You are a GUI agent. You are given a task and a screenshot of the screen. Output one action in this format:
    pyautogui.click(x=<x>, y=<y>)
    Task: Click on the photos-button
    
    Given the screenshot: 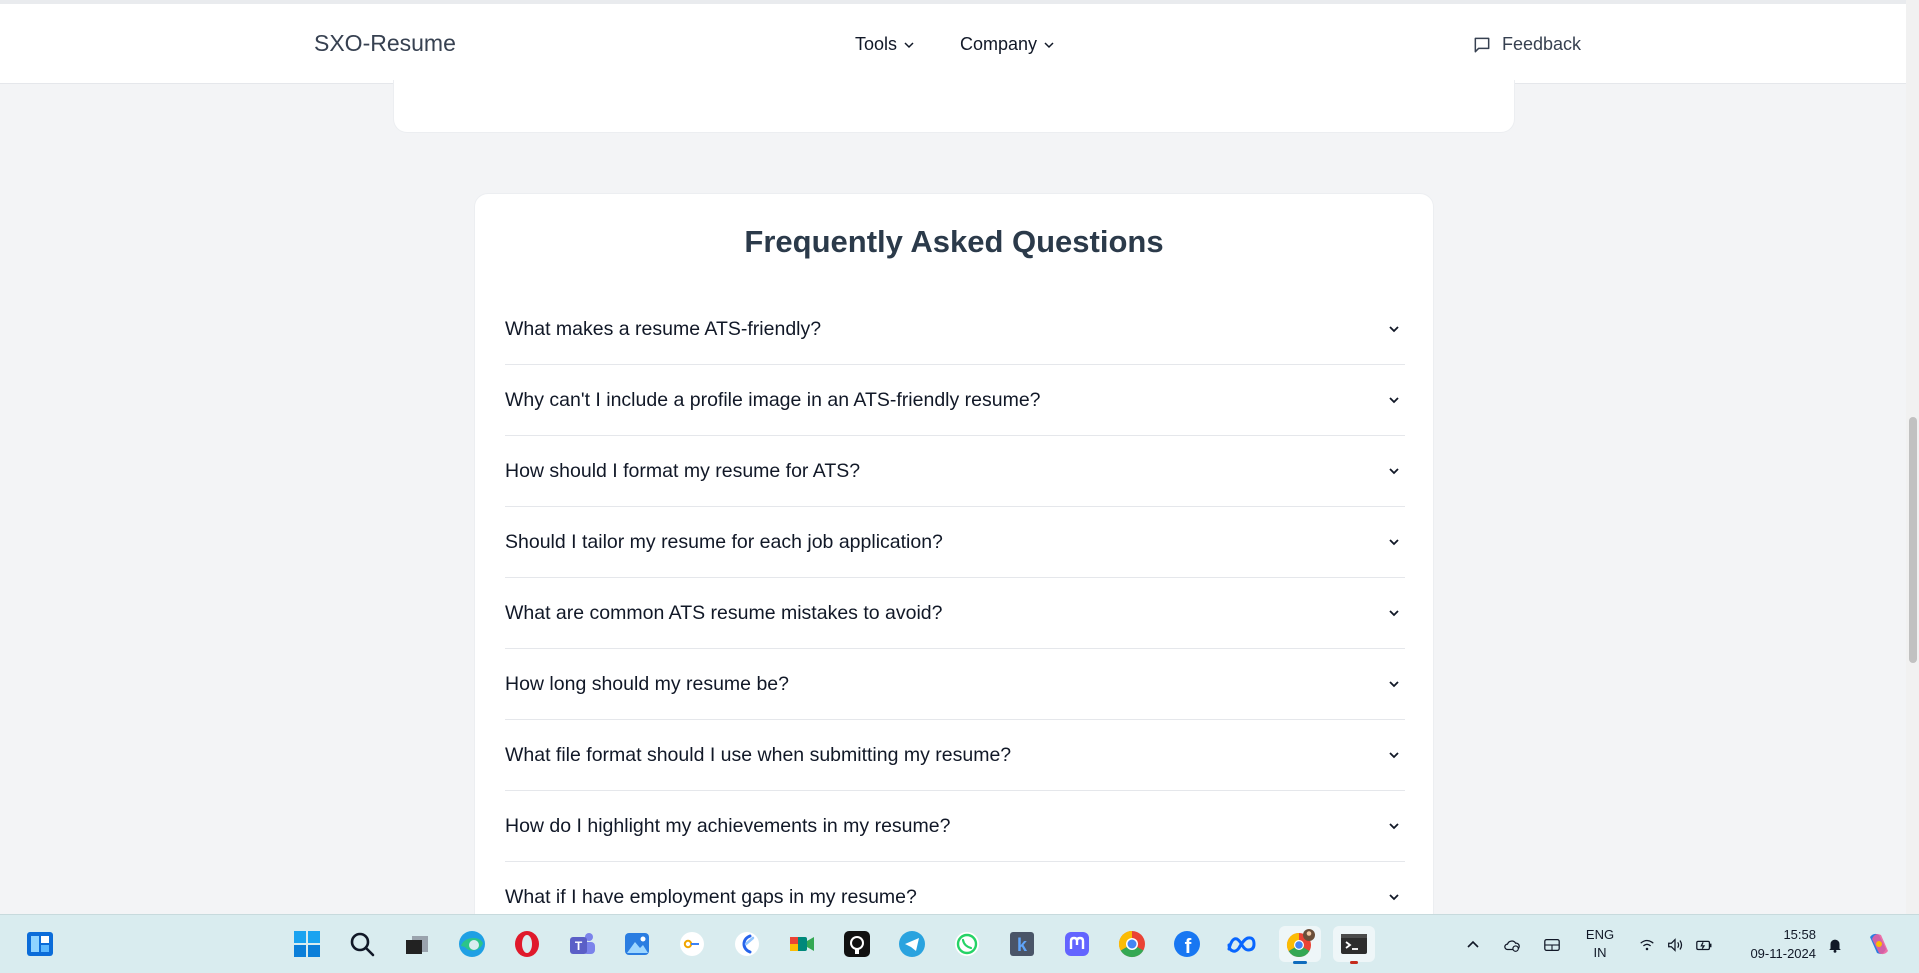 What is the action you would take?
    pyautogui.click(x=637, y=944)
    